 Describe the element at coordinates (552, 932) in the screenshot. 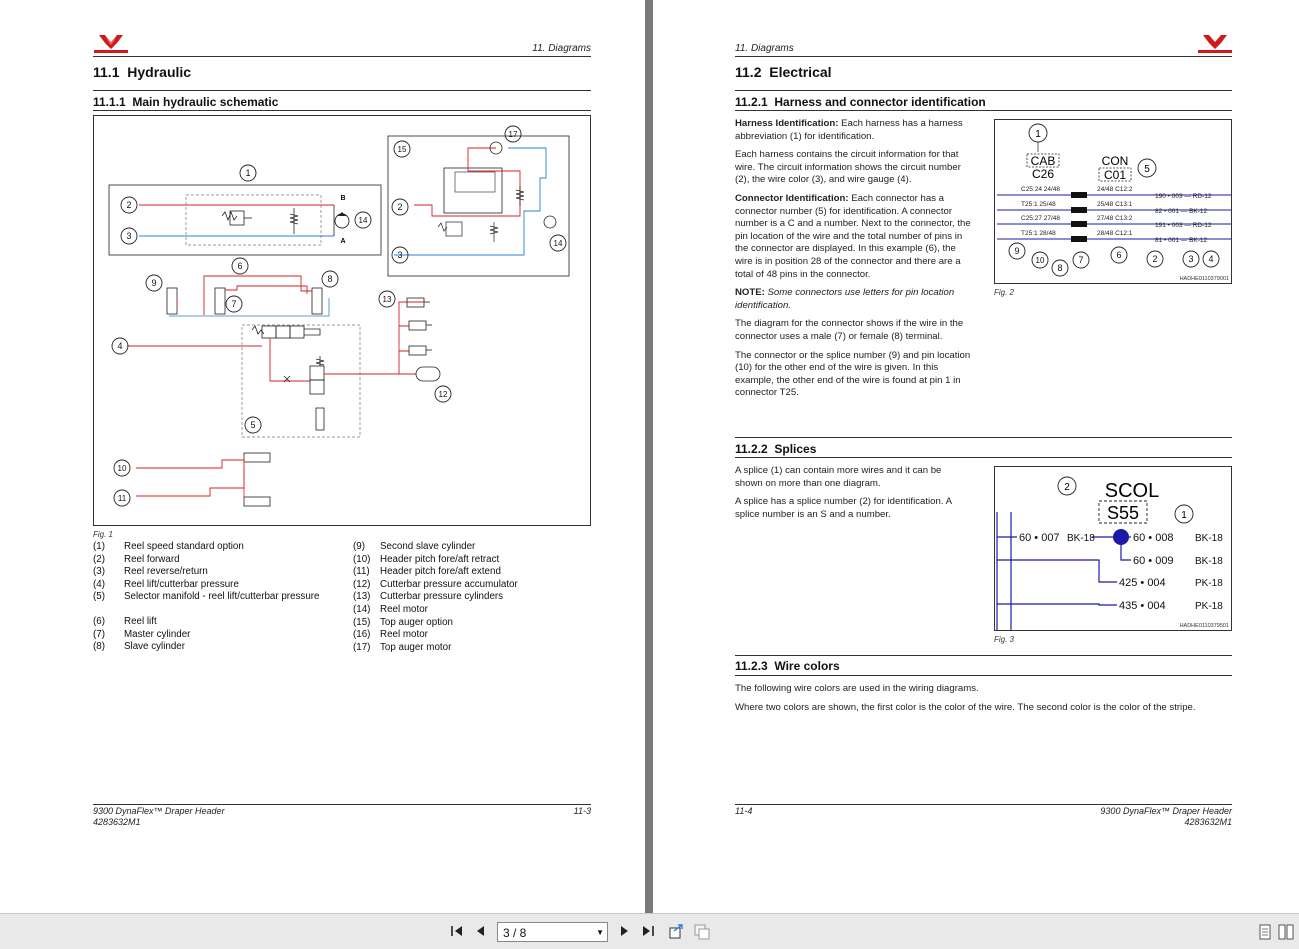

I see `page-selector: 3 / 8 ▼` at that location.